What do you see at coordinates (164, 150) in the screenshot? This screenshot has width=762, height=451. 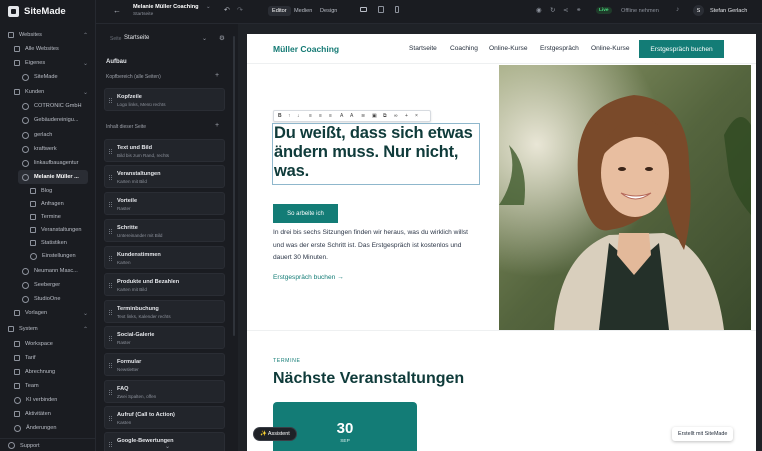 I see `block-card: Text und Bild Bild bis zum Rand, rechts` at bounding box center [164, 150].